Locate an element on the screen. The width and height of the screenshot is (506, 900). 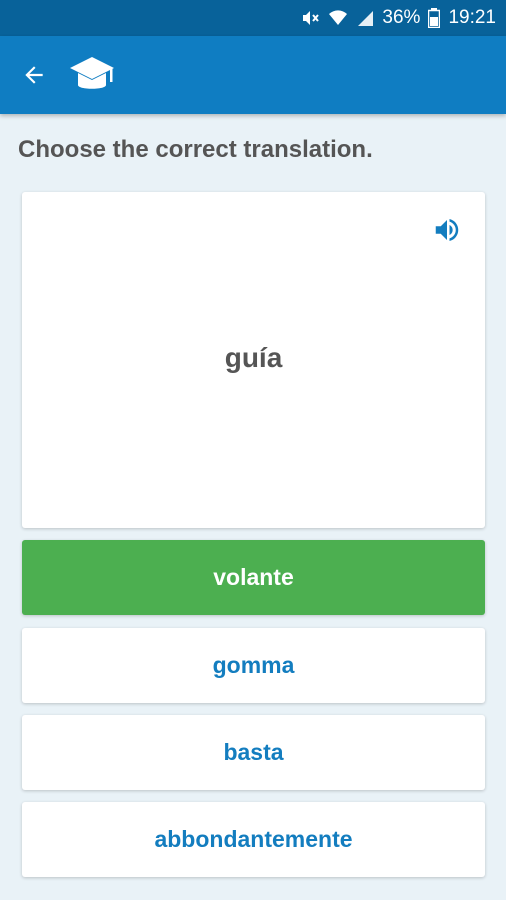
wifi-icon is located at coordinates (338, 18).